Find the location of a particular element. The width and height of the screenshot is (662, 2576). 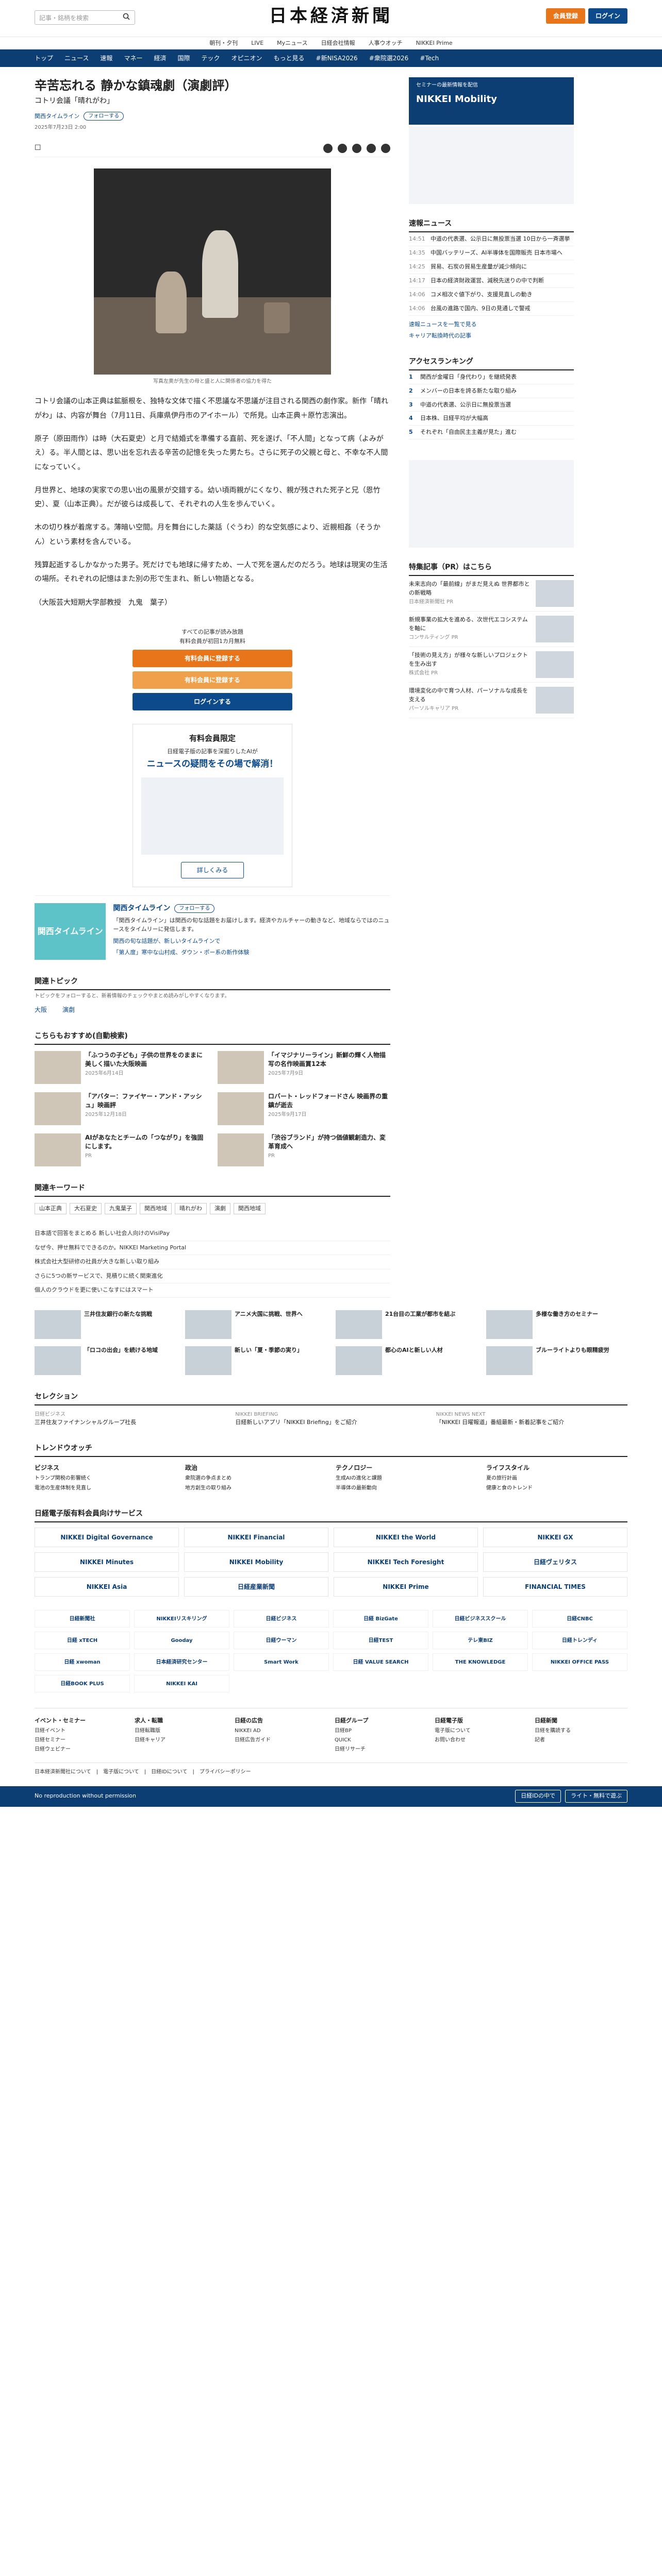

facebook-share-icon is located at coordinates (386, 148).